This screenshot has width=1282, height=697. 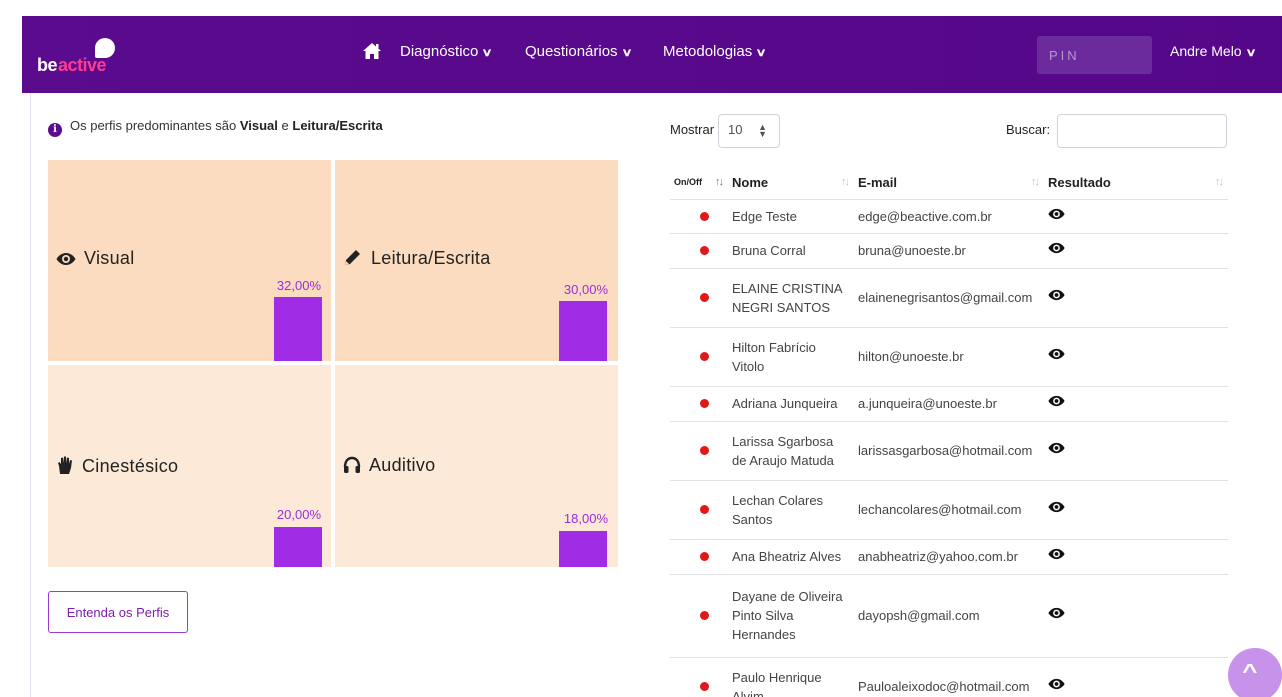 I want to click on profile-auditivo-name: Auditivo, so click(x=402, y=465).